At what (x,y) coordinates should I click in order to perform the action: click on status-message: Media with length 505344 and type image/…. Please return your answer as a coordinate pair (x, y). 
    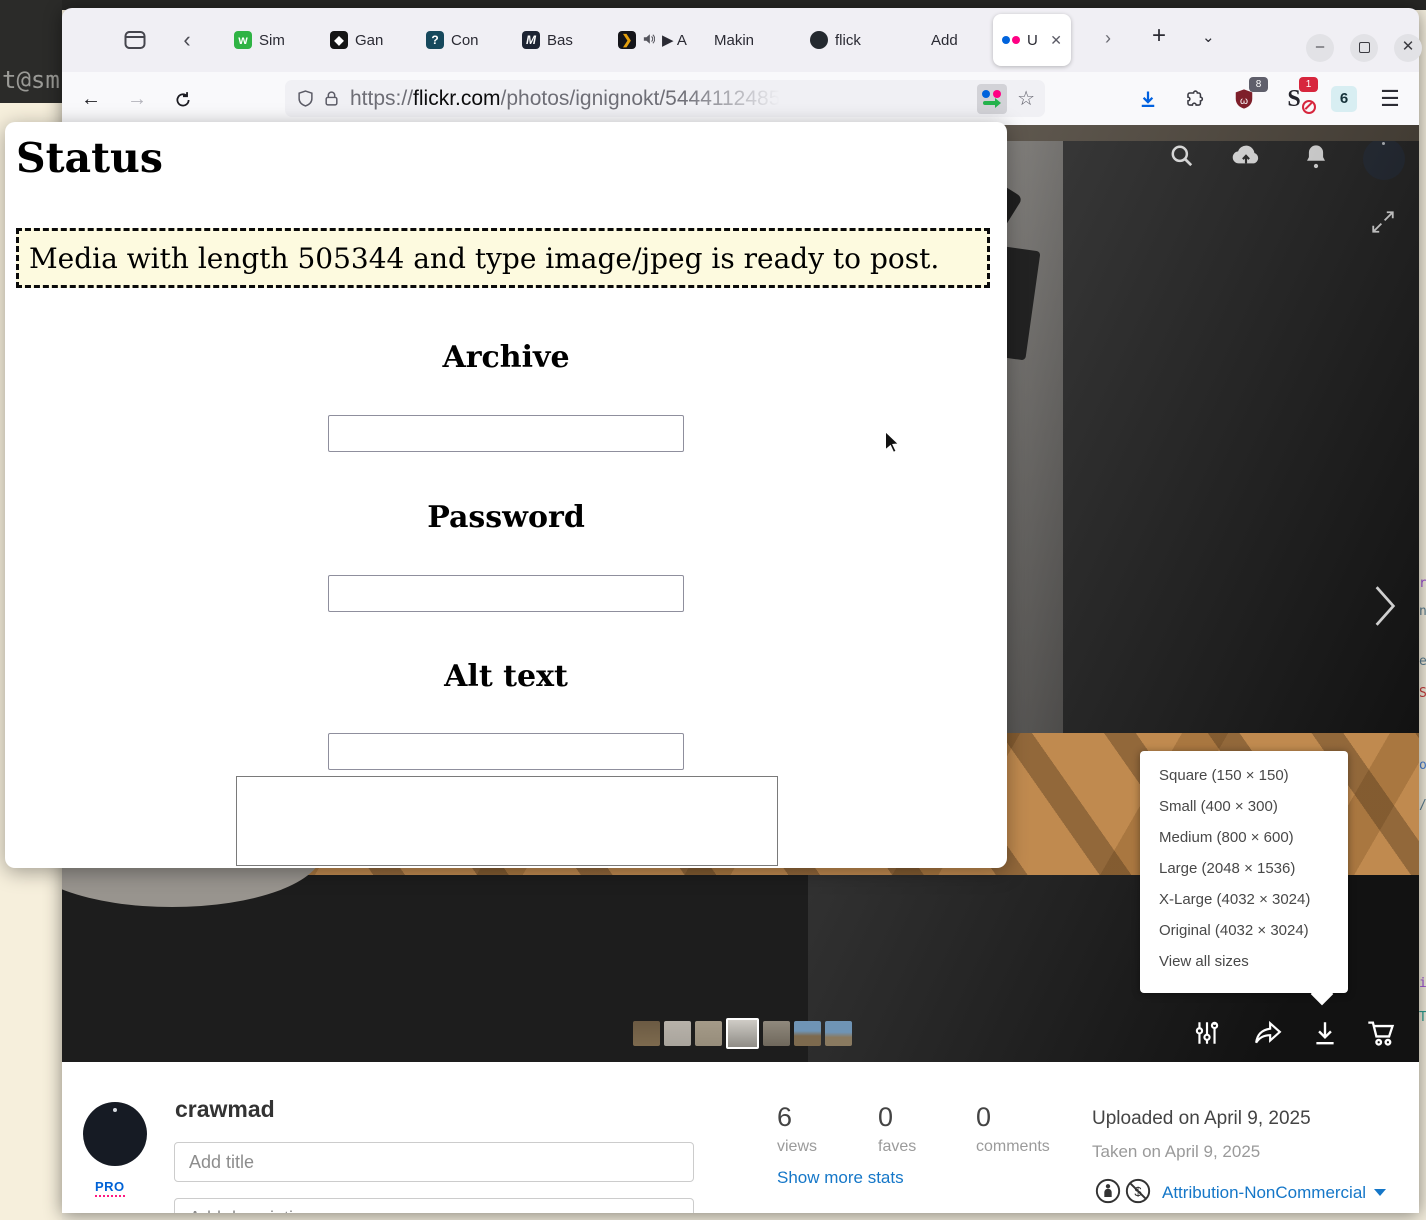
    Looking at the image, I should click on (503, 258).